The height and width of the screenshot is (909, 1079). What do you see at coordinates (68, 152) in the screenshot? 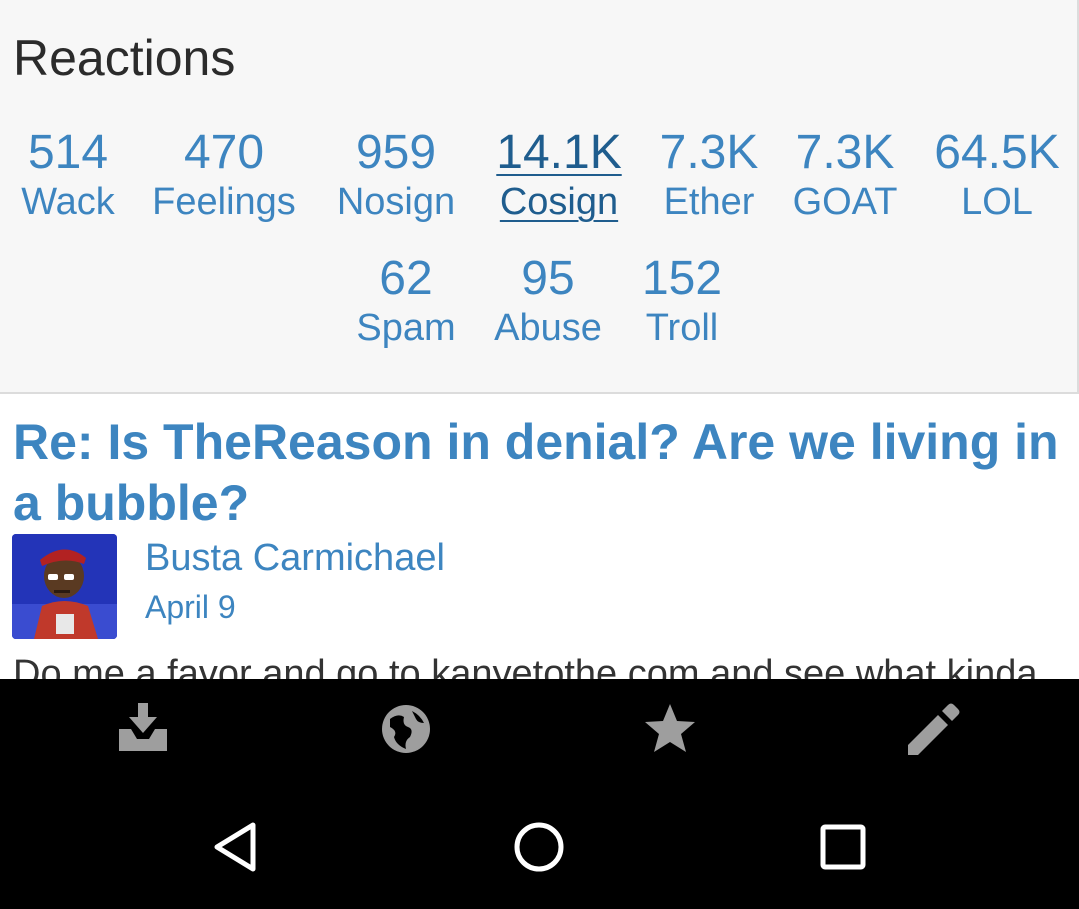
I see `reaction-count: 514` at bounding box center [68, 152].